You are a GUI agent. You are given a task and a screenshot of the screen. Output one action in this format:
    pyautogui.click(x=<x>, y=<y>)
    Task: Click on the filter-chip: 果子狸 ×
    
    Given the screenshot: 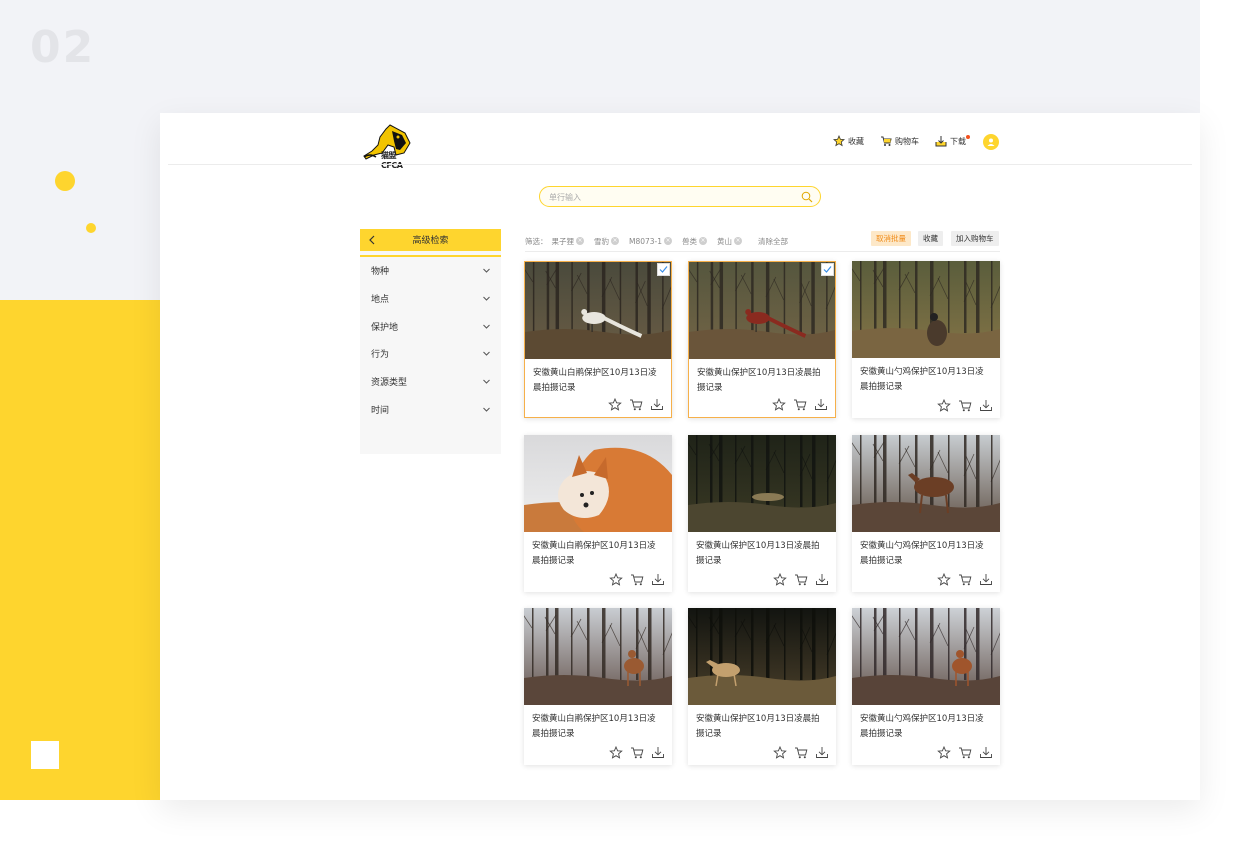 What is the action you would take?
    pyautogui.click(x=567, y=241)
    